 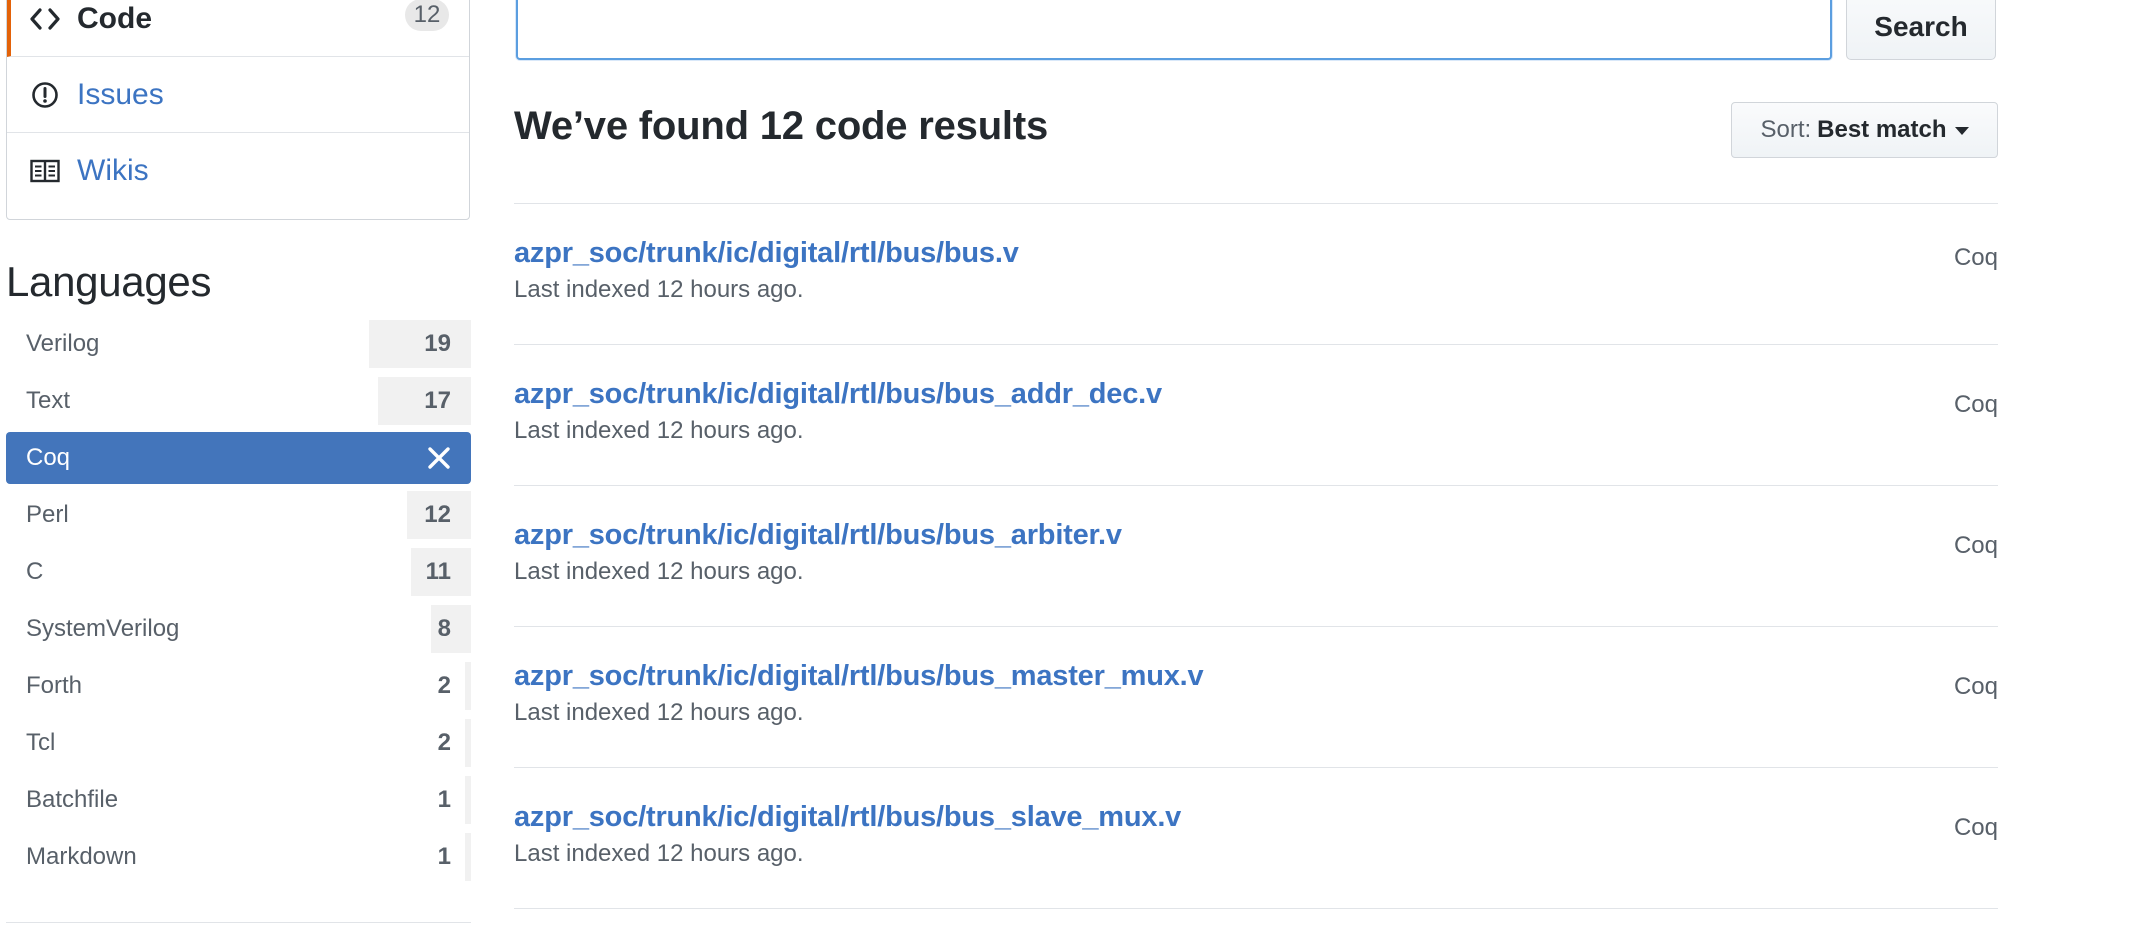 I want to click on language-name: SystemVerilog, so click(x=103, y=628).